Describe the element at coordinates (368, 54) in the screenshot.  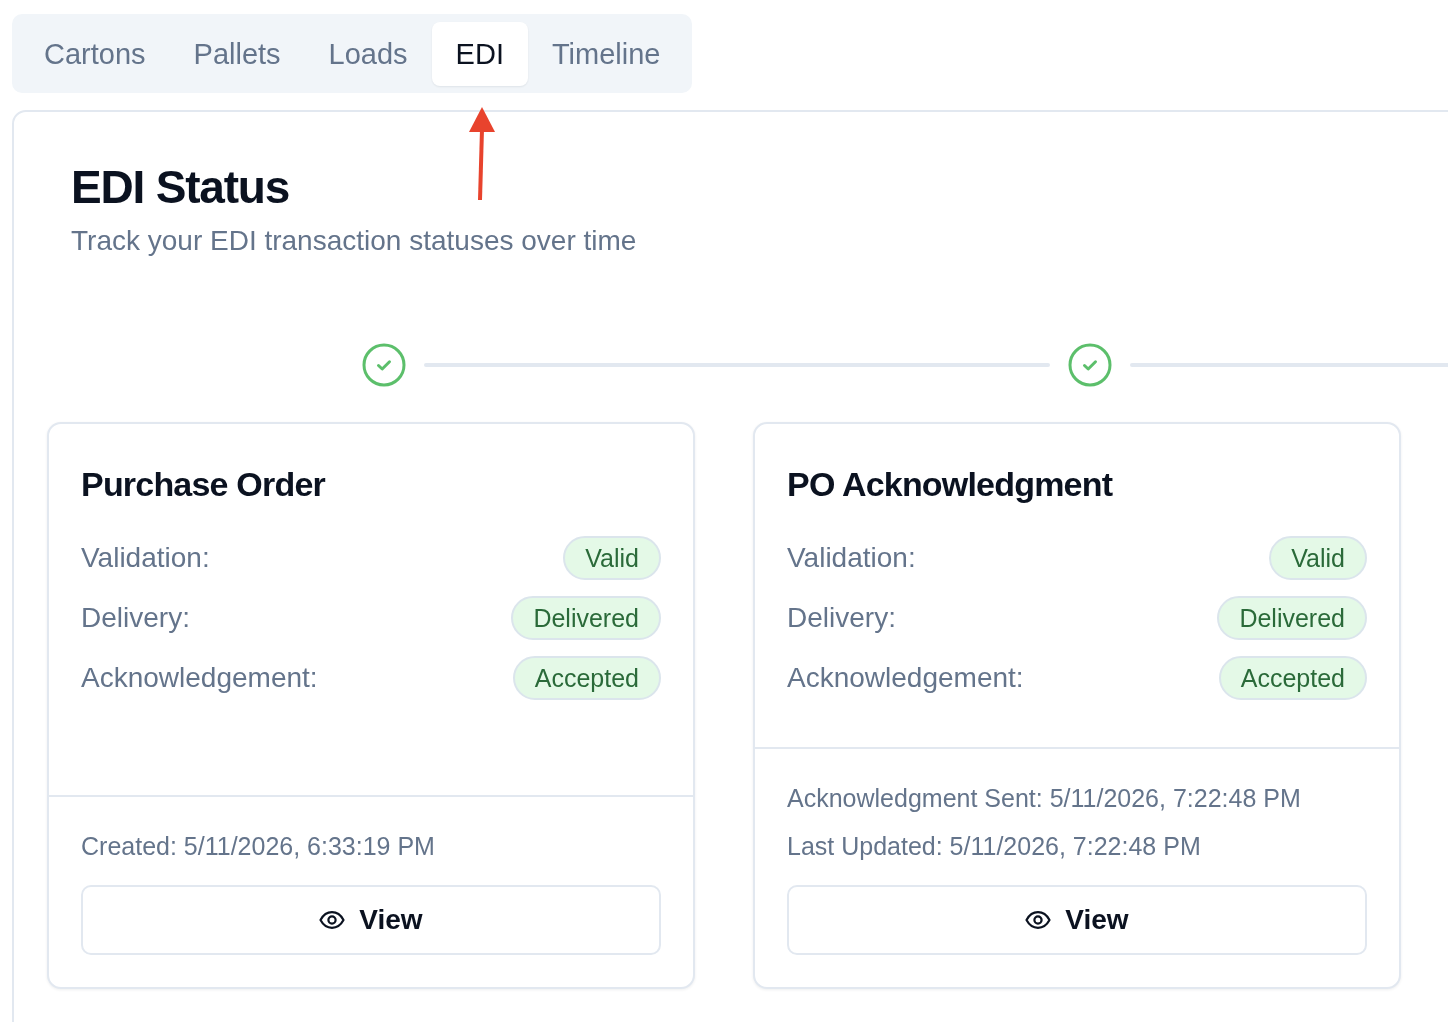
I see `tab: Loads` at that location.